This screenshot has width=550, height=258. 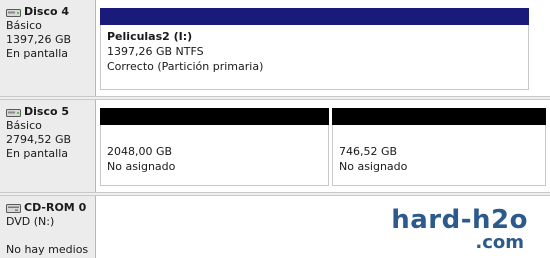 I want to click on watermark-main: hard-h2o, so click(x=459, y=220).